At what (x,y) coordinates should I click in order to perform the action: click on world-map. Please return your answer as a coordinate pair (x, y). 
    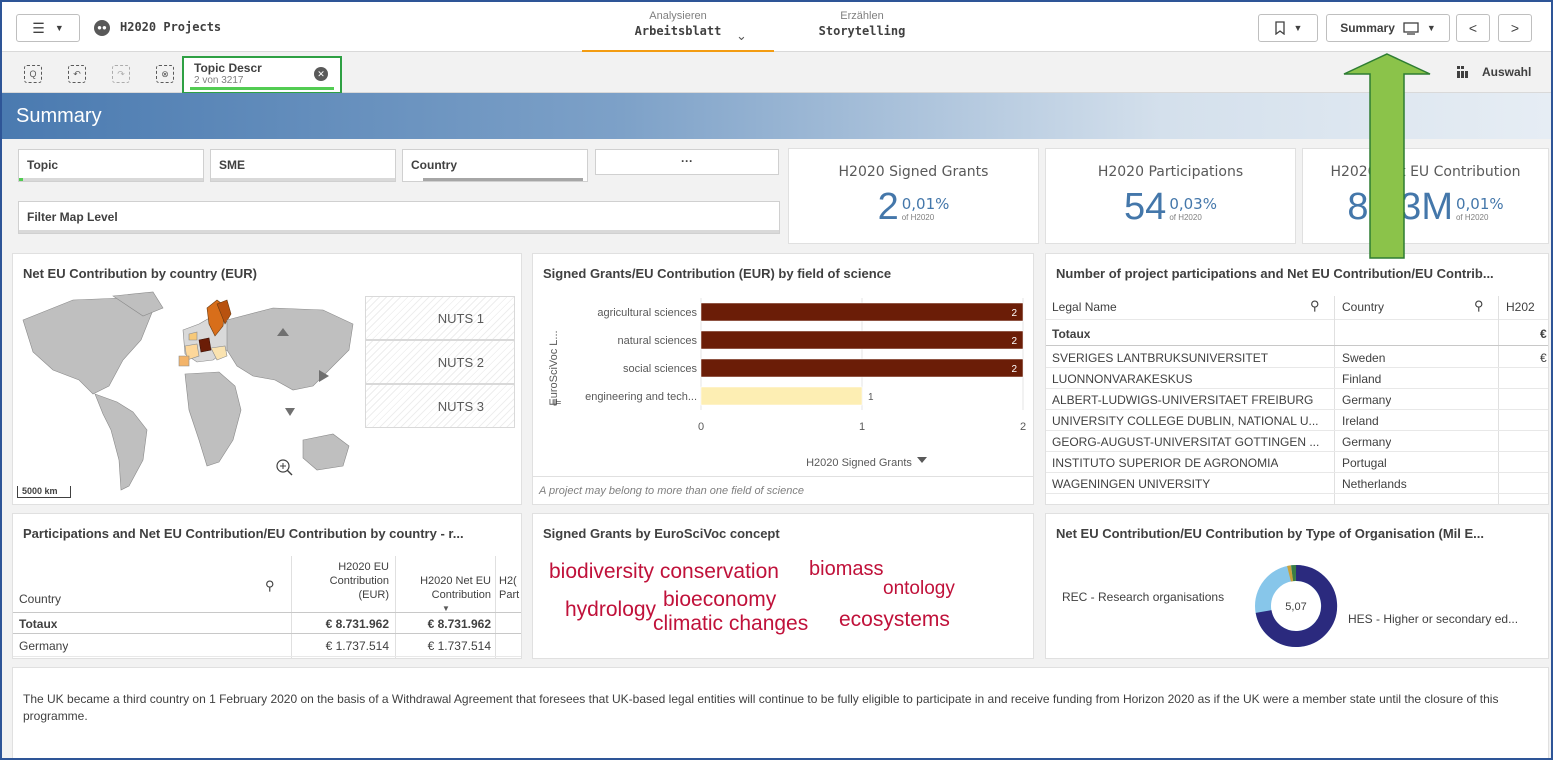
    Looking at the image, I should click on (189, 397).